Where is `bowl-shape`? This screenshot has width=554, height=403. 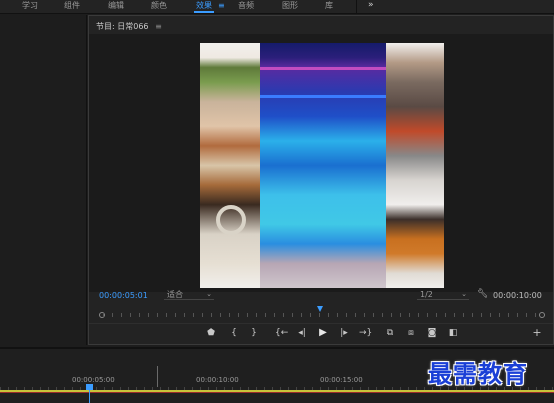
bowl-shape is located at coordinates (231, 220).